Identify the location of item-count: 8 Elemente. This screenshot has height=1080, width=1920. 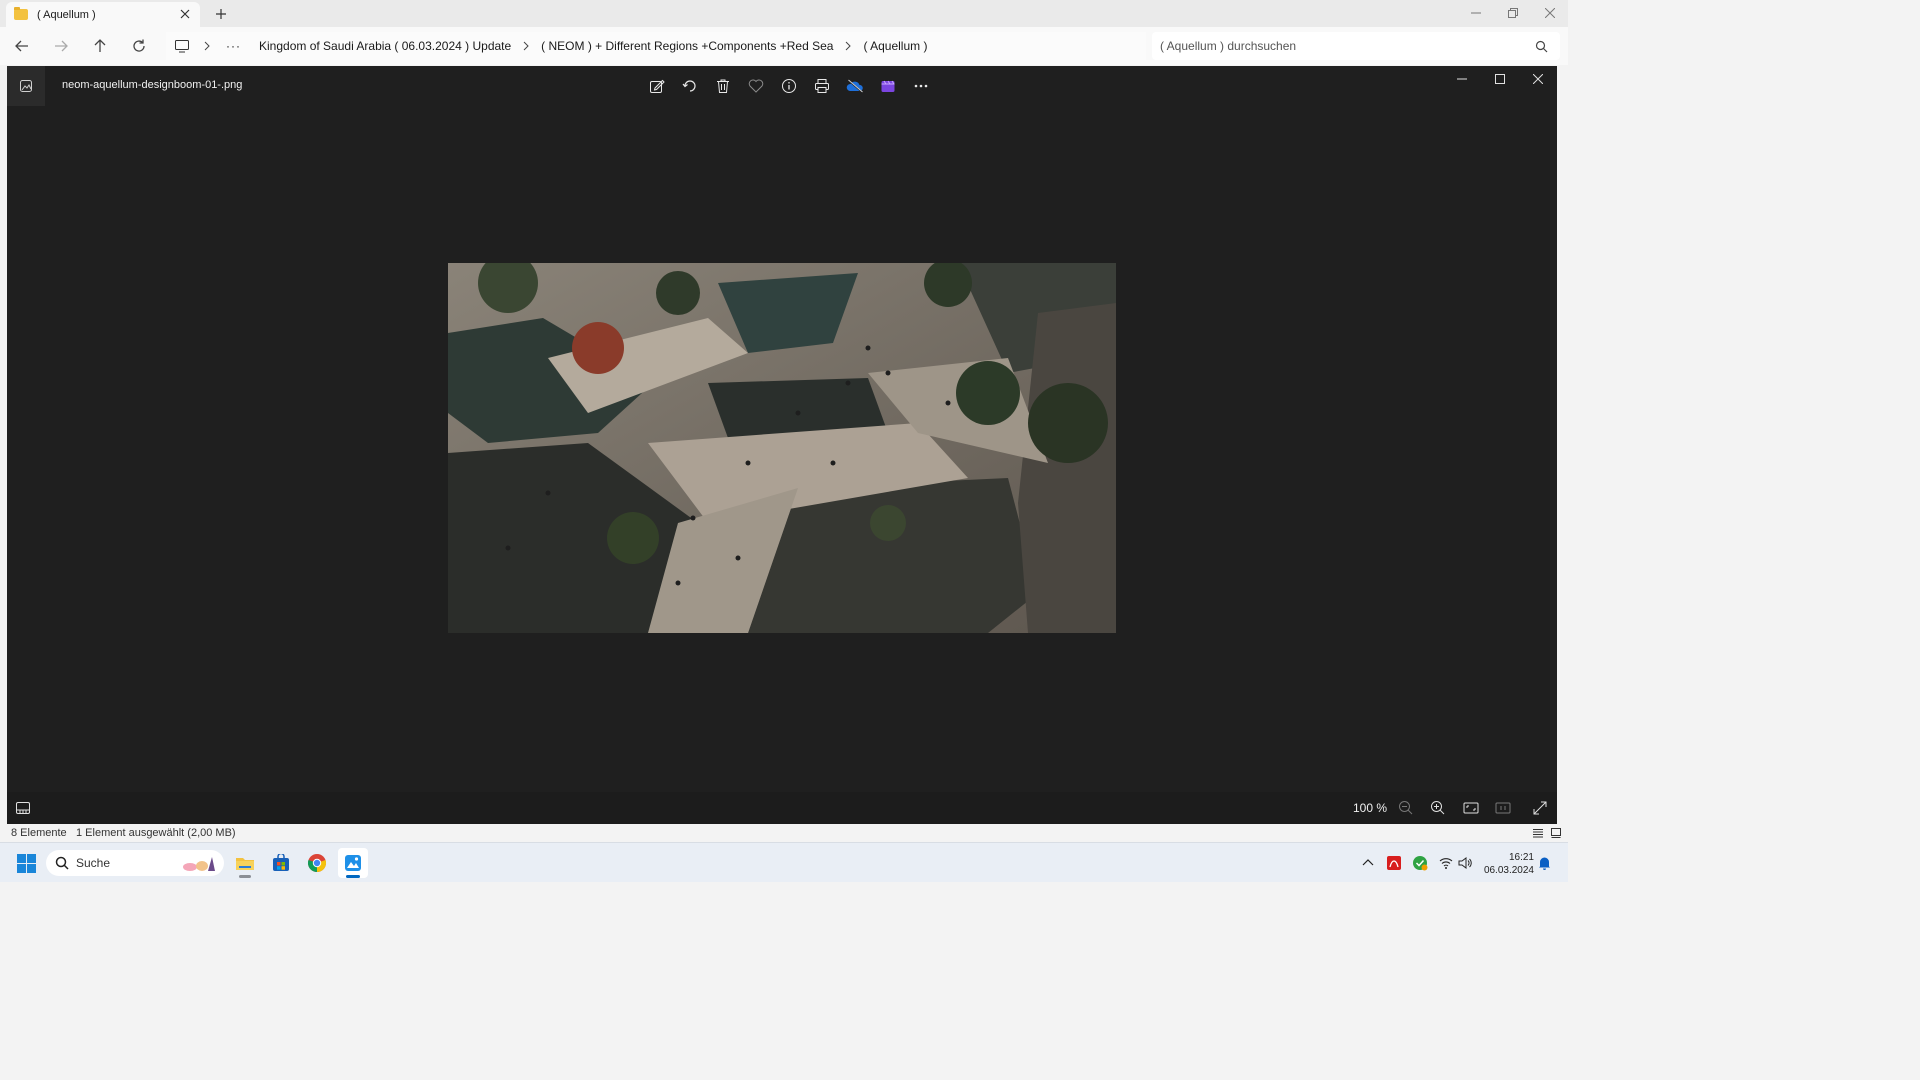
(39, 833).